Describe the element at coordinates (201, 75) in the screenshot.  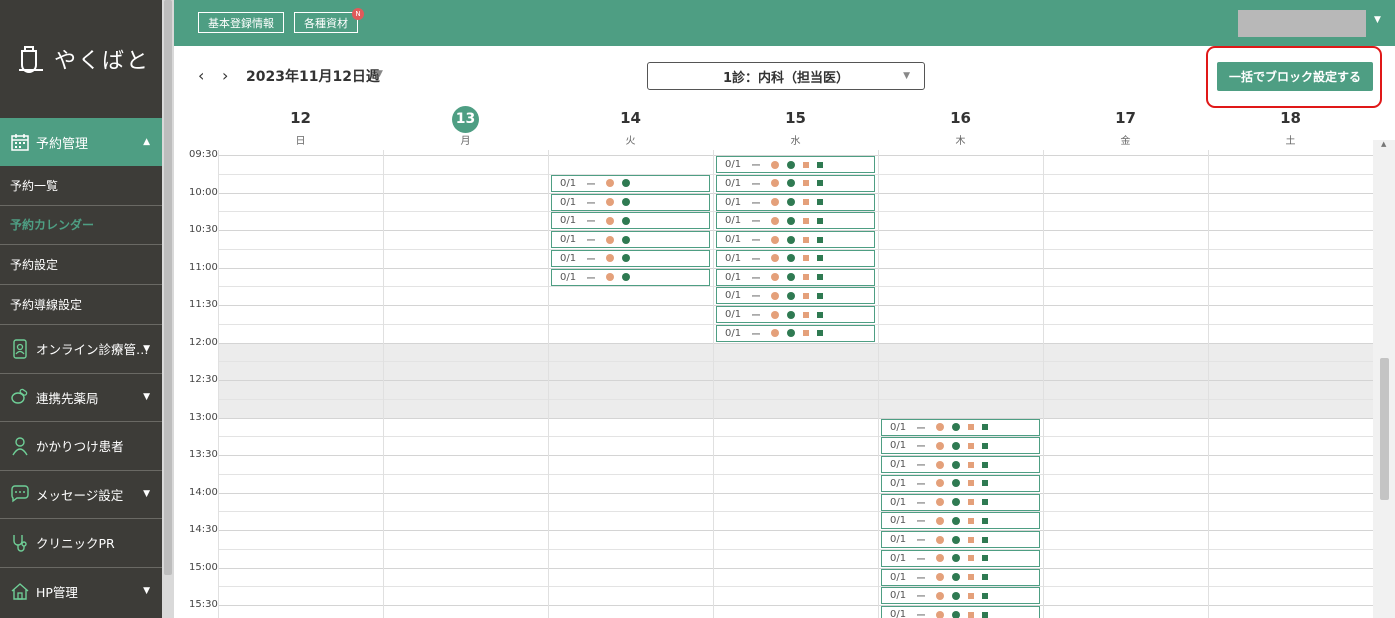
I see `prev-week-button: ‹` at that location.